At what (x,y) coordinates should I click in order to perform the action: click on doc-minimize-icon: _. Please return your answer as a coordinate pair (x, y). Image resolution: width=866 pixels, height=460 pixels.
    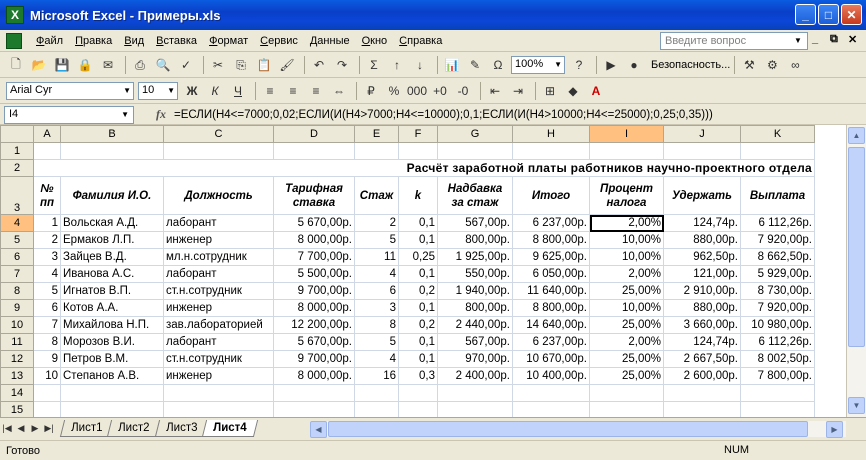
    Looking at the image, I should click on (815, 39).